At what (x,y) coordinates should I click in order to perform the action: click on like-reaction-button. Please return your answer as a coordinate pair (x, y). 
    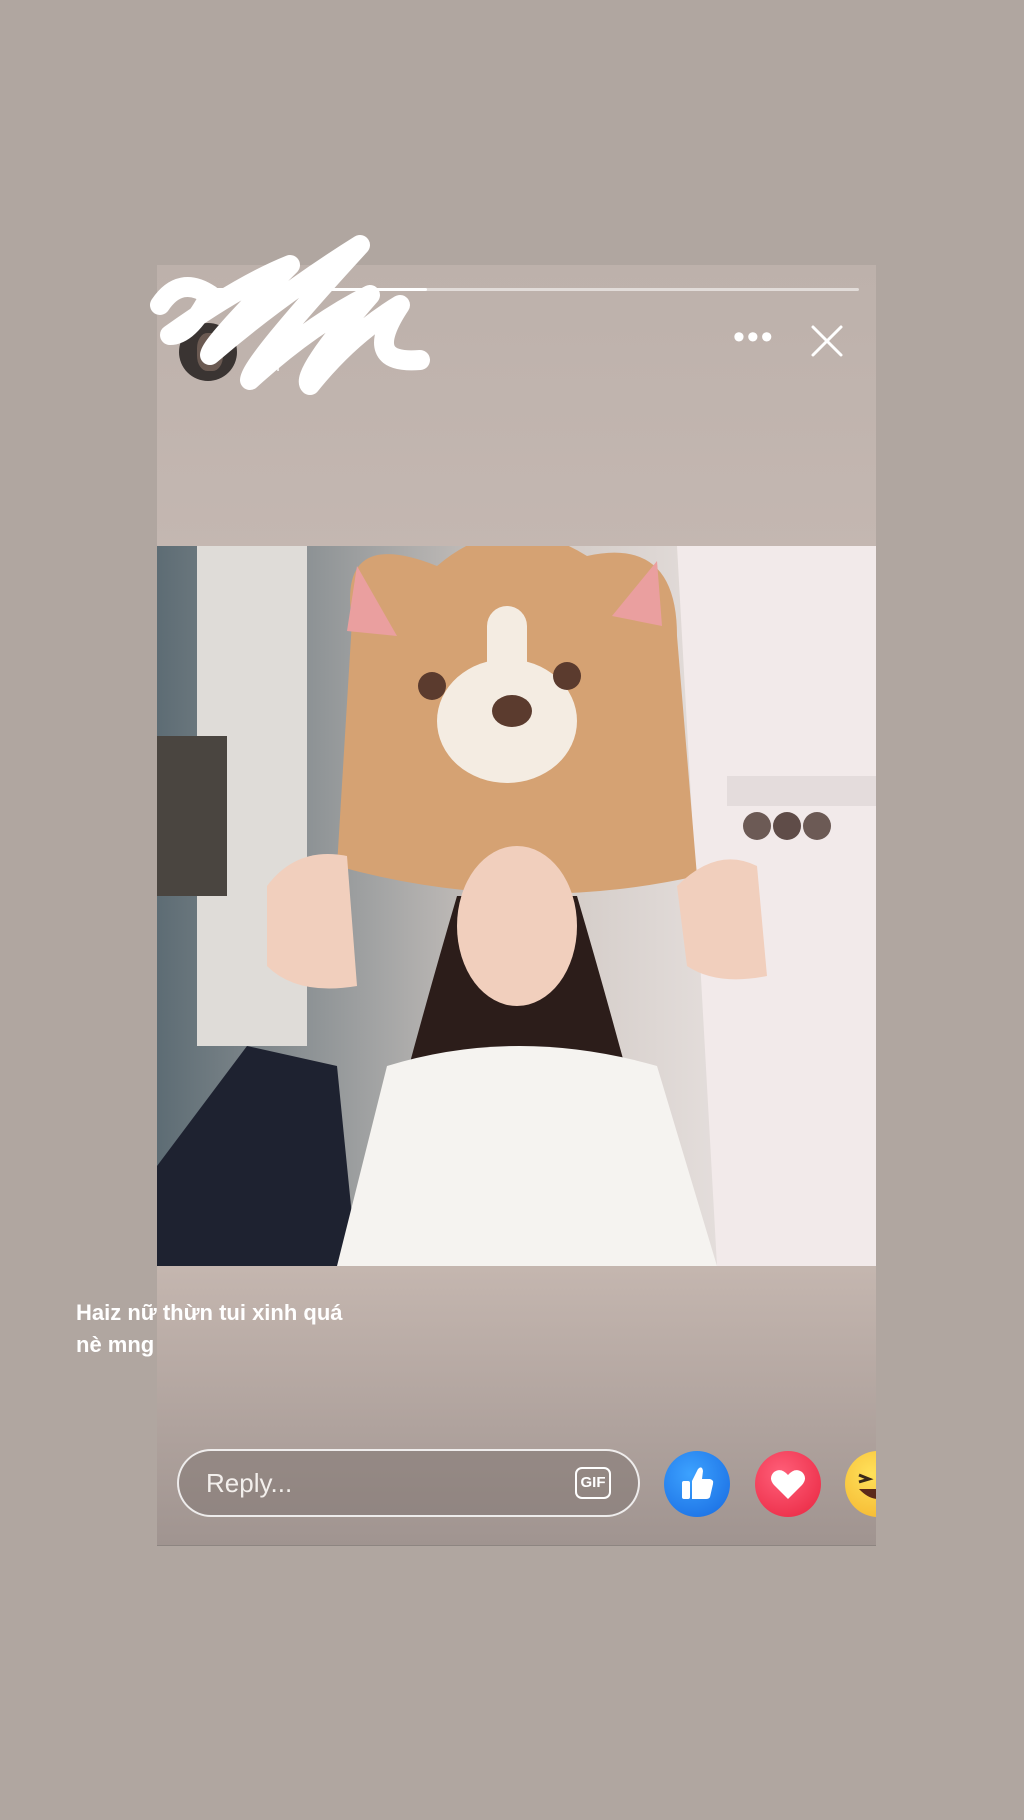
    Looking at the image, I should click on (697, 1484).